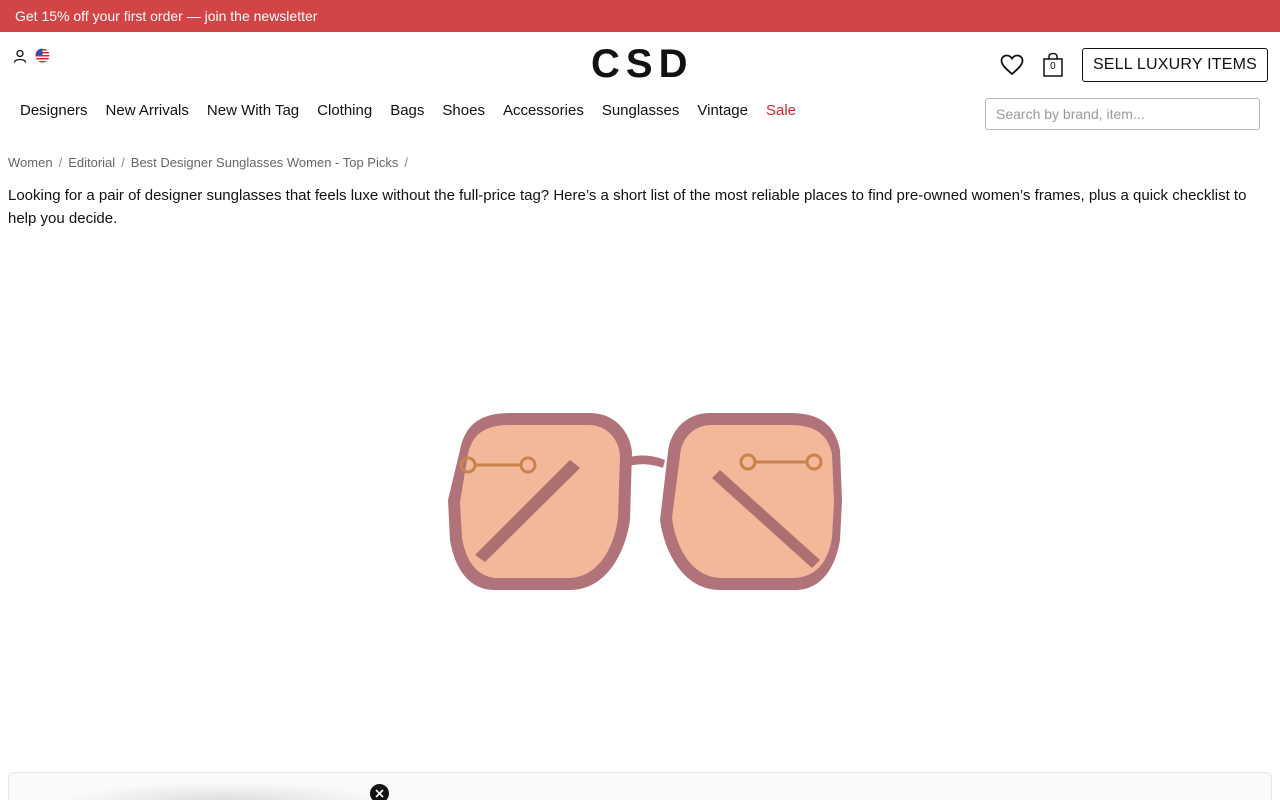 This screenshot has height=800, width=1280. I want to click on header-left-controls, so click(31, 55).